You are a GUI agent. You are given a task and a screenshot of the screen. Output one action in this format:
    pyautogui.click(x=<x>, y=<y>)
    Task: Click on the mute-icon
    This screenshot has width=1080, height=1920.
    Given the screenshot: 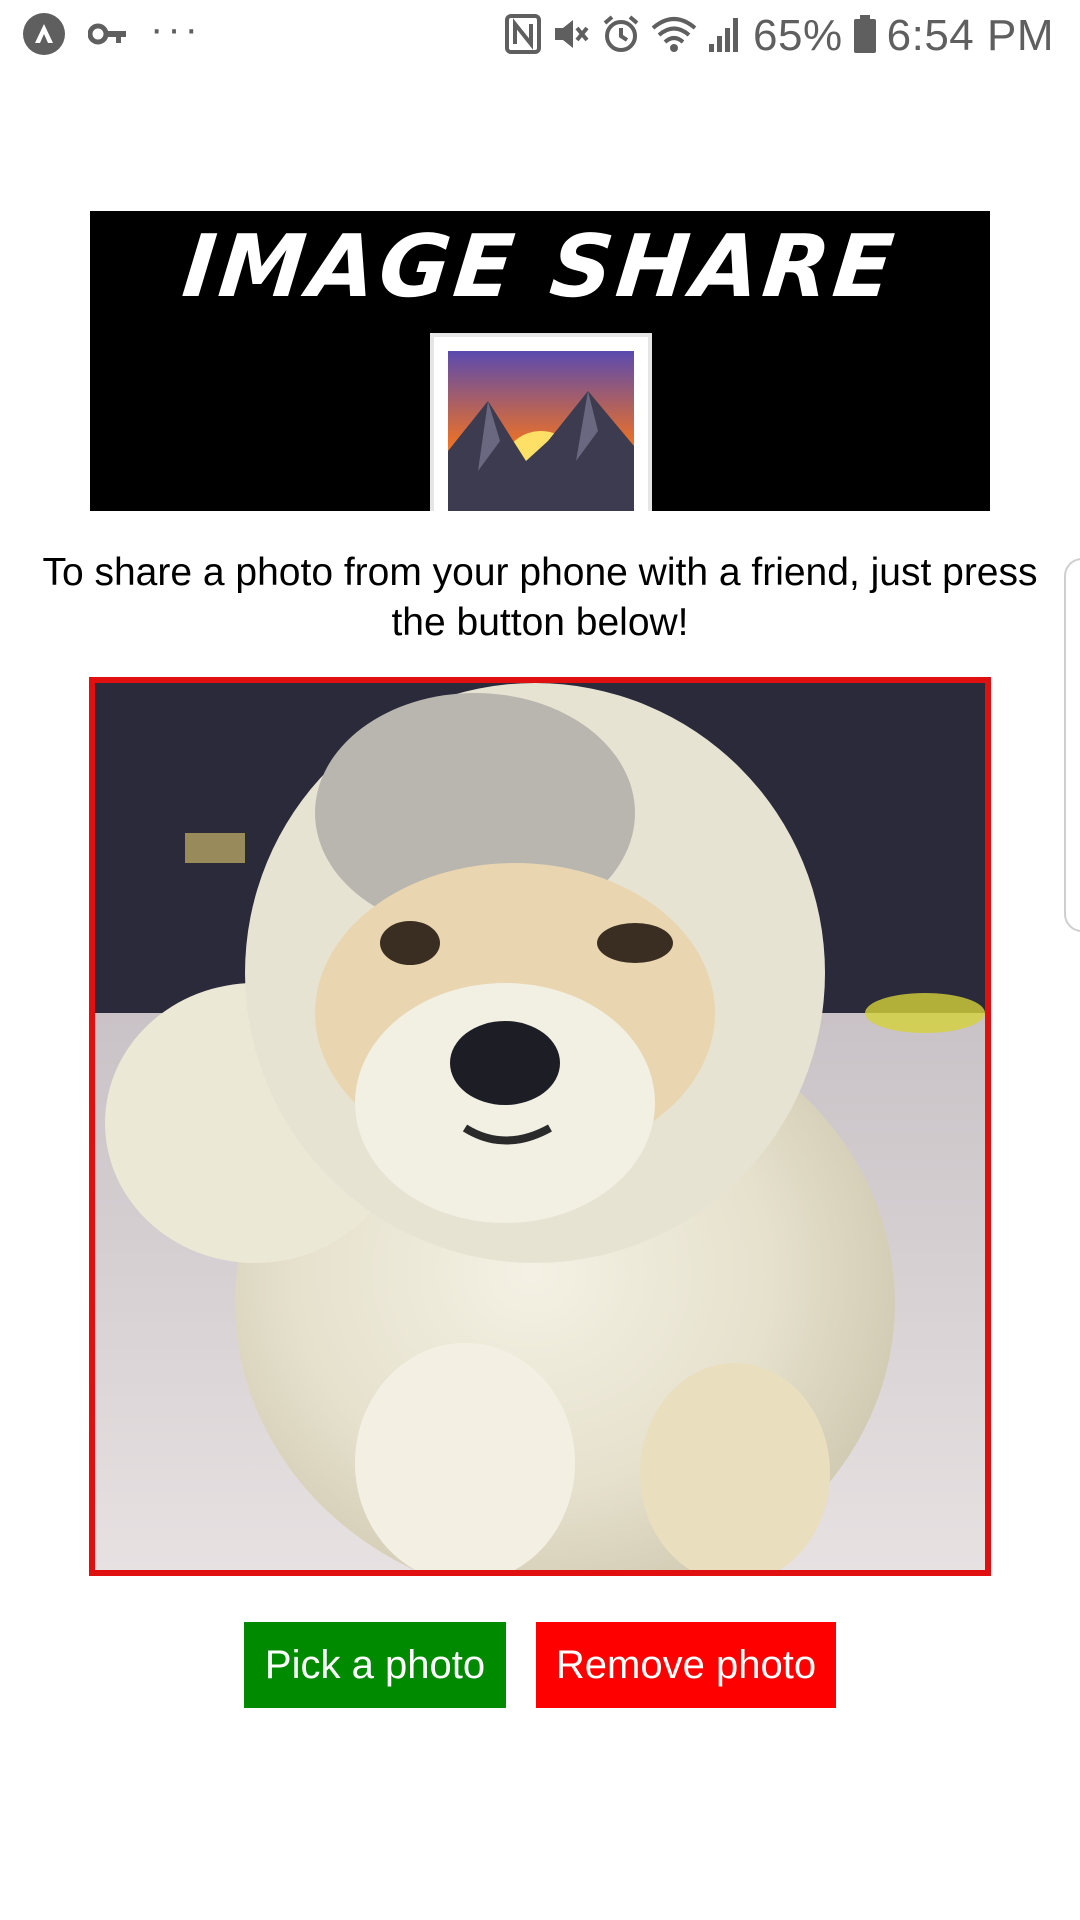 What is the action you would take?
    pyautogui.click(x=571, y=36)
    